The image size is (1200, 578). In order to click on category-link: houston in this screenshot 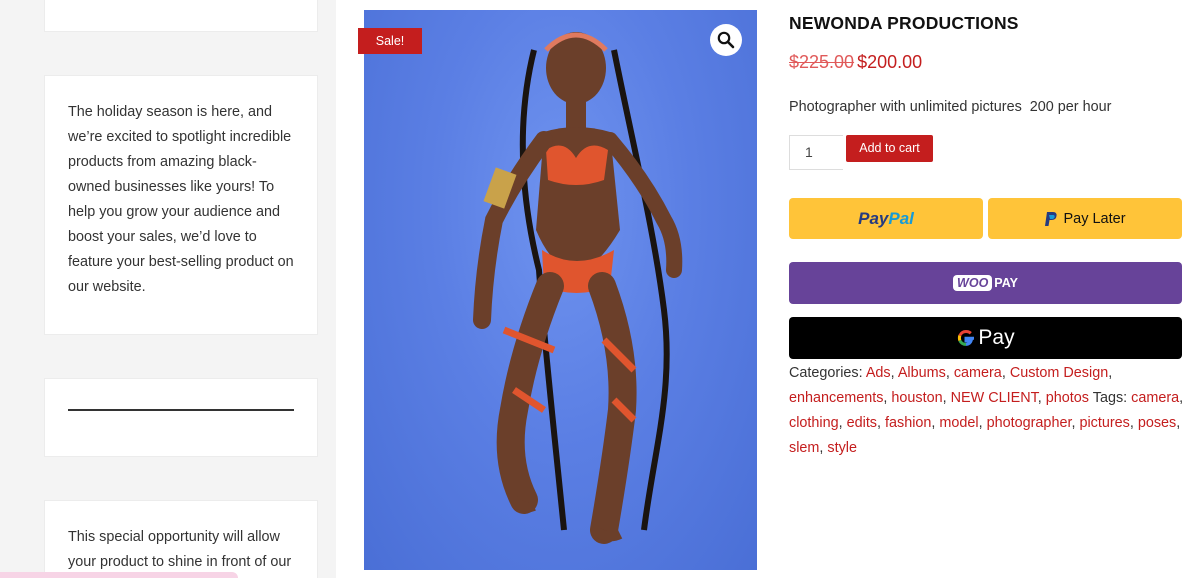, I will do `click(916, 398)`.